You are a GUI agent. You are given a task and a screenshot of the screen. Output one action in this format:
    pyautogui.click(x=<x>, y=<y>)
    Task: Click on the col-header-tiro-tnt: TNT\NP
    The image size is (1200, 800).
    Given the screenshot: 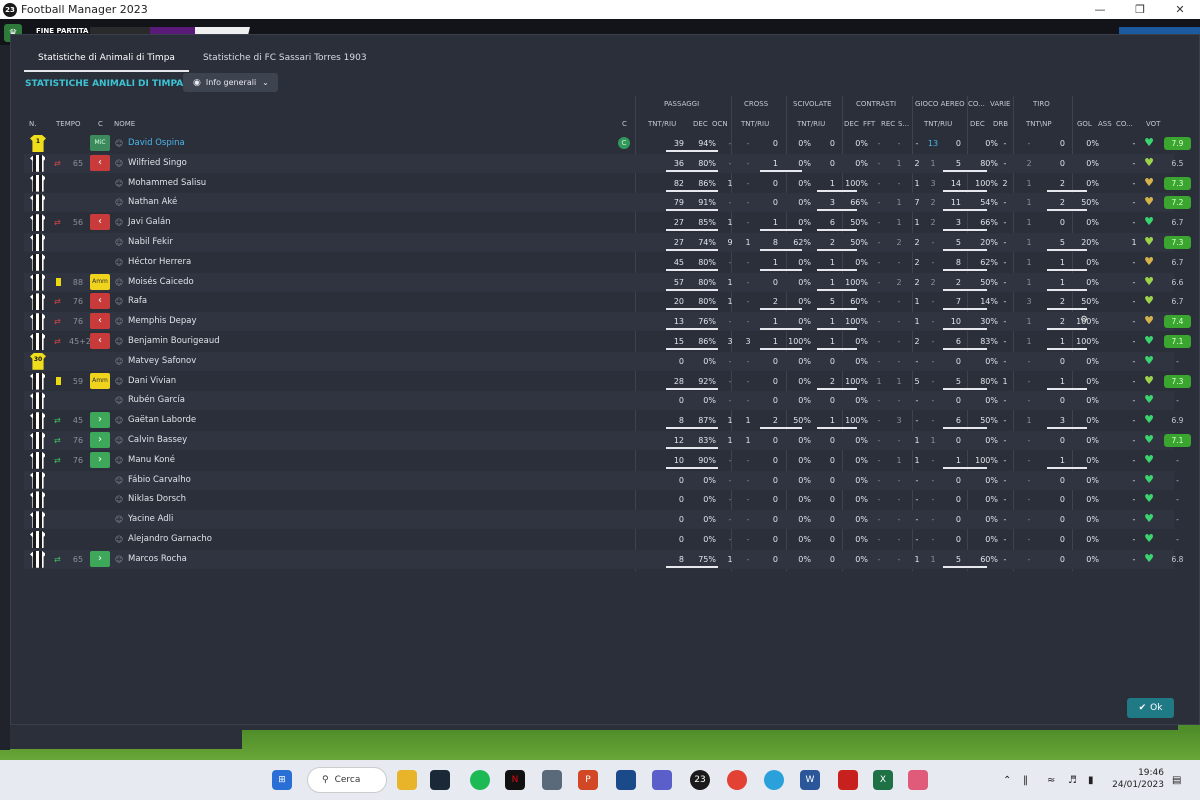 What is the action you would take?
    pyautogui.click(x=1039, y=124)
    